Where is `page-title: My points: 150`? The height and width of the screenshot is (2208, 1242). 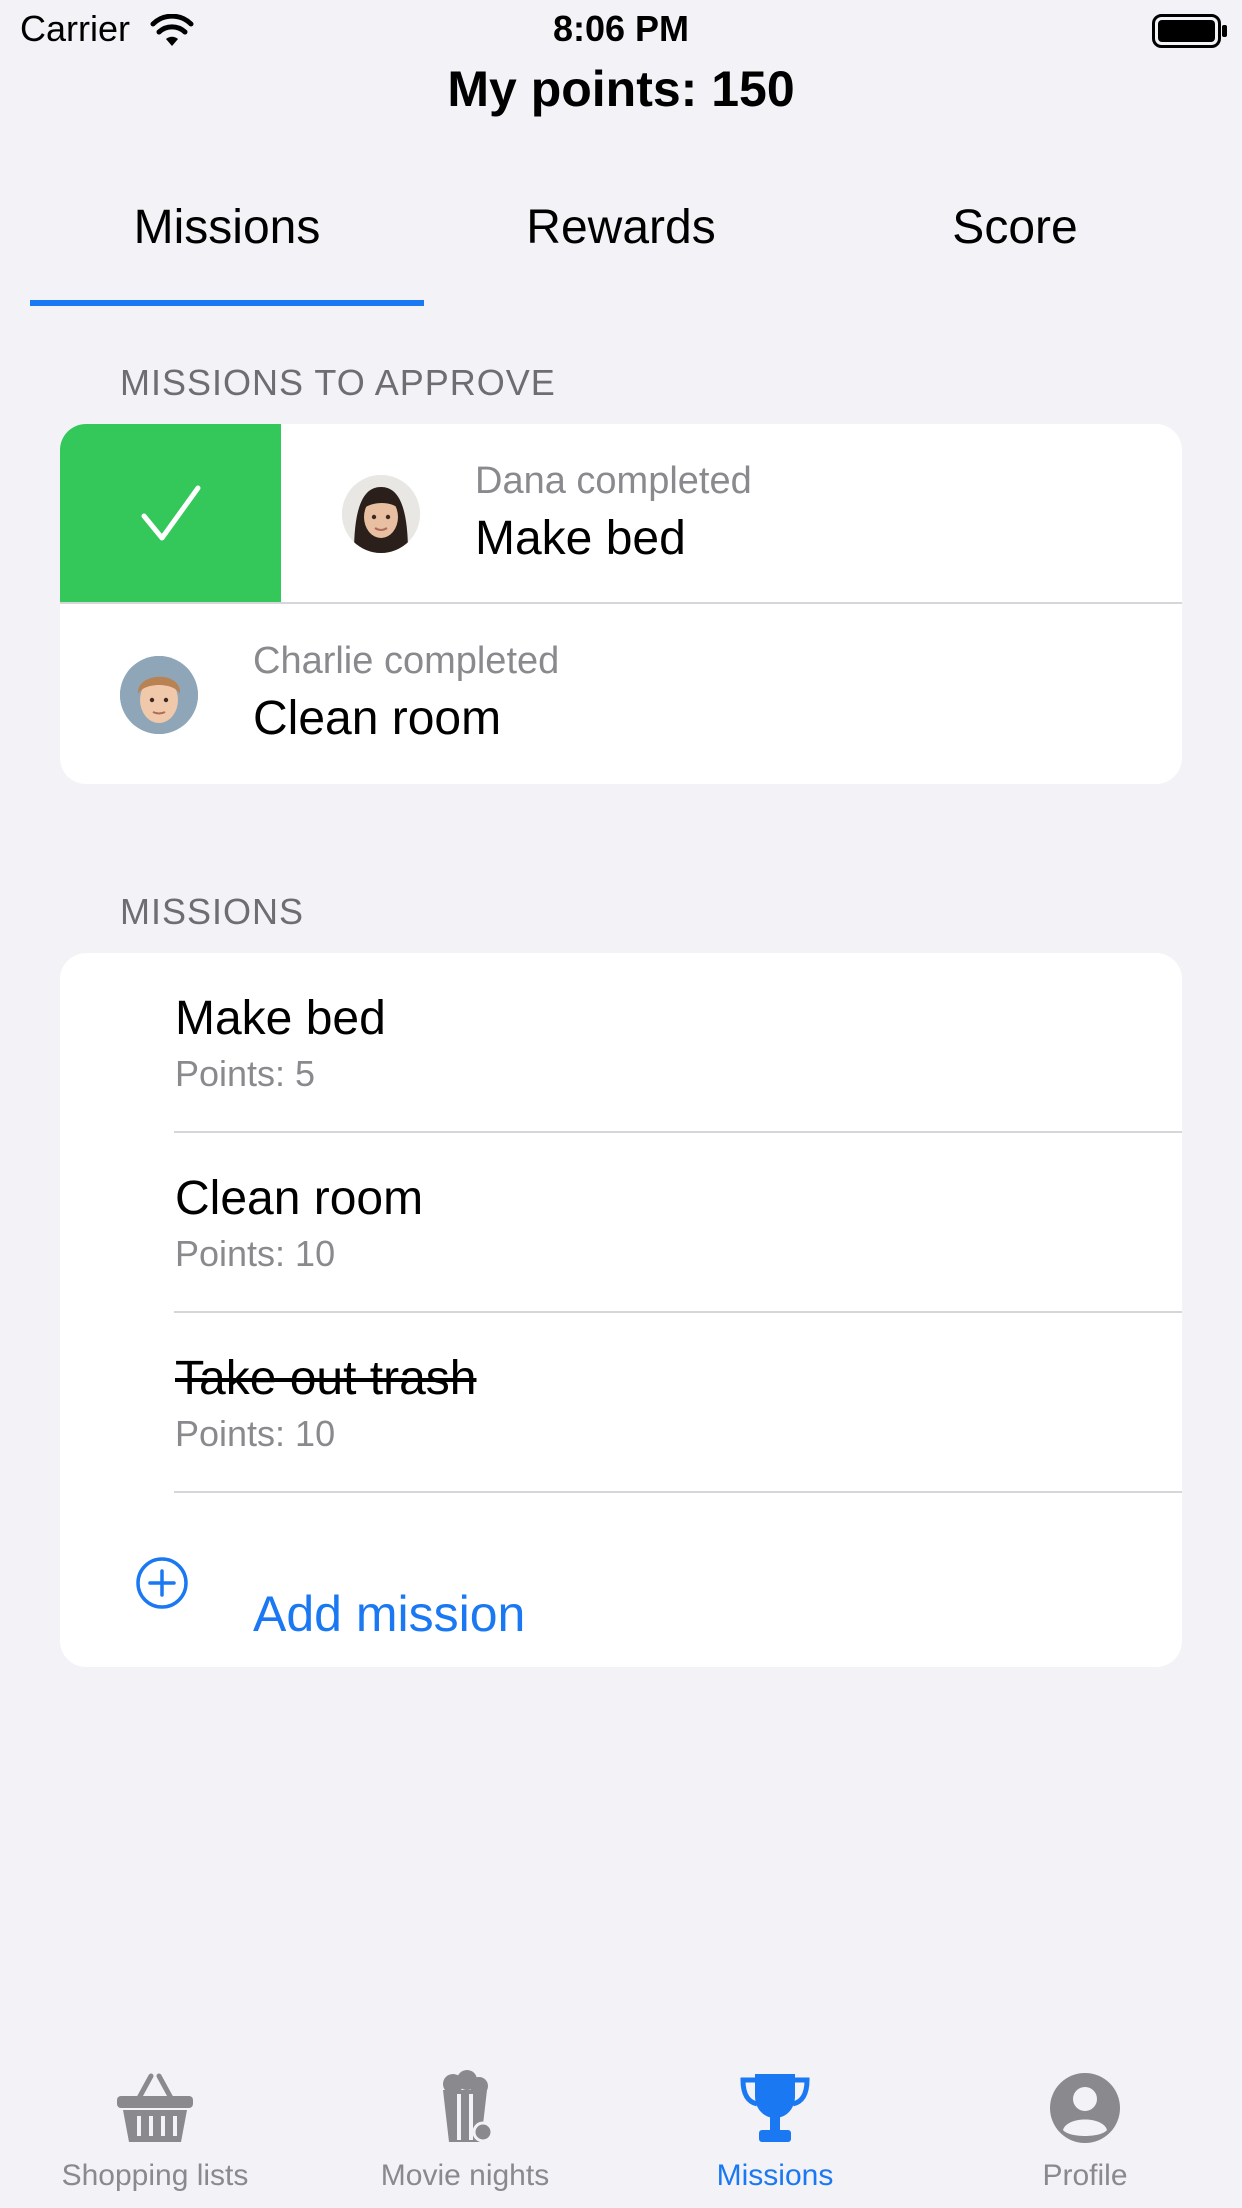 page-title: My points: 150 is located at coordinates (621, 89).